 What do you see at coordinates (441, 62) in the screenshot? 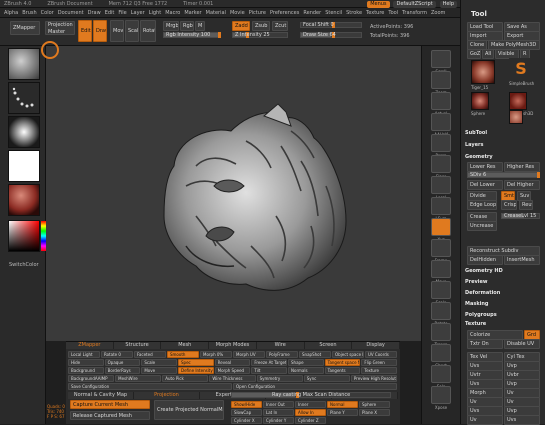
I see `nav-scroll-button: Scroll` at bounding box center [441, 62].